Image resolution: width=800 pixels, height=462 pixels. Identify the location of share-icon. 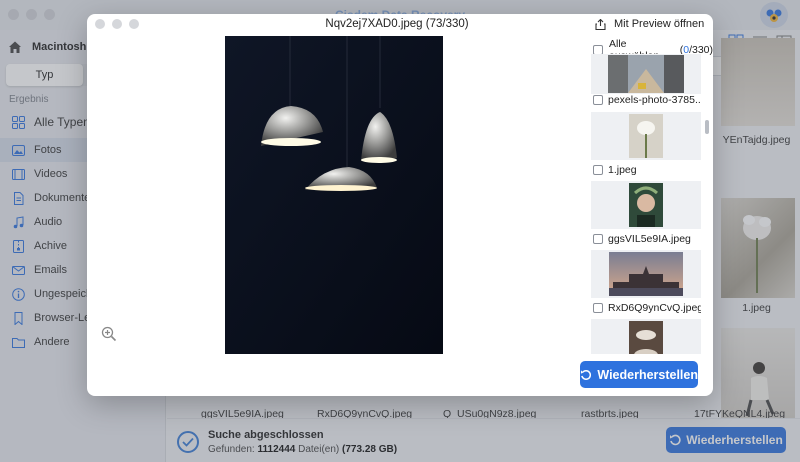
(600, 24).